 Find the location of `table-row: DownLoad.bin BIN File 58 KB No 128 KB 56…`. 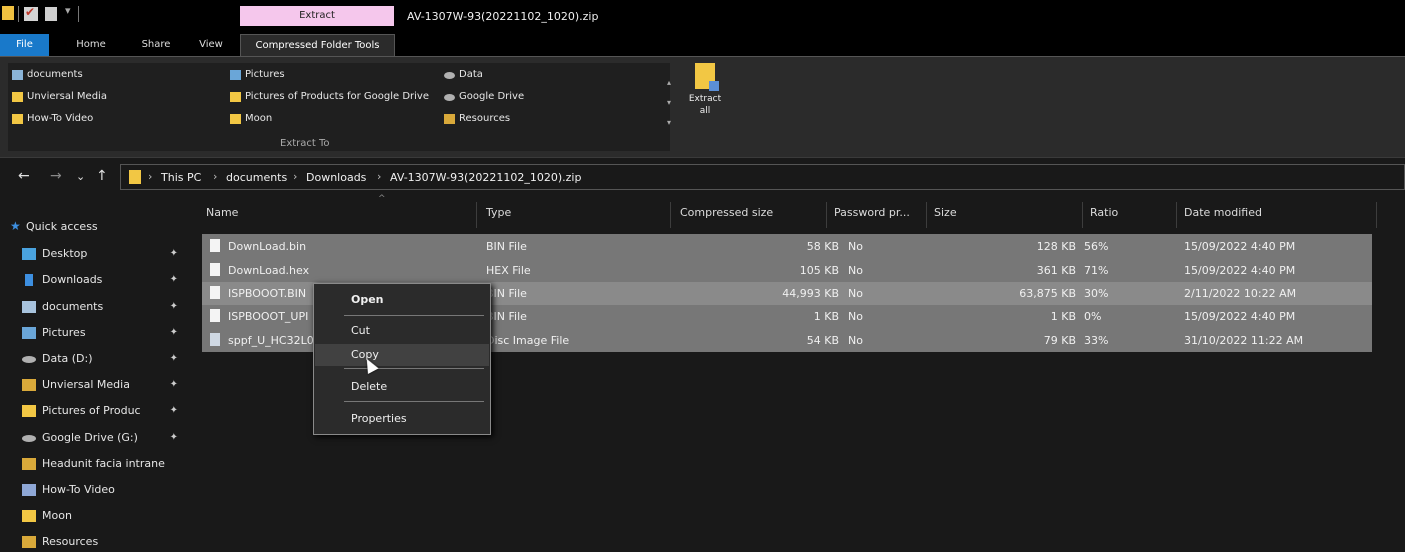

table-row: DownLoad.bin BIN File 58 KB No 128 KB 56… is located at coordinates (787, 246).